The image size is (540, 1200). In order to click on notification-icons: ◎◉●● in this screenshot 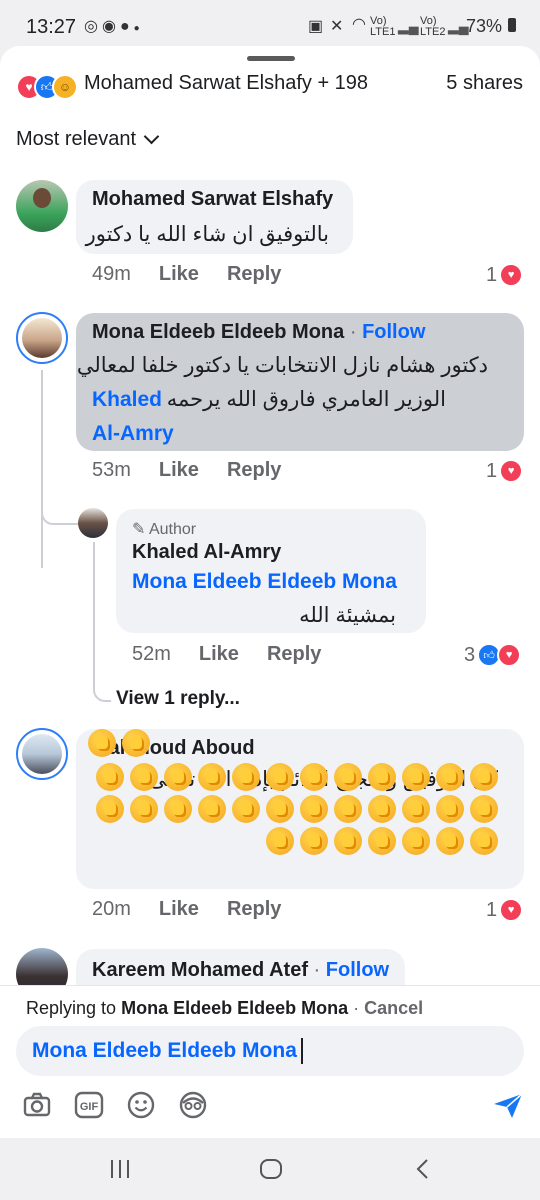, I will do `click(114, 26)`.